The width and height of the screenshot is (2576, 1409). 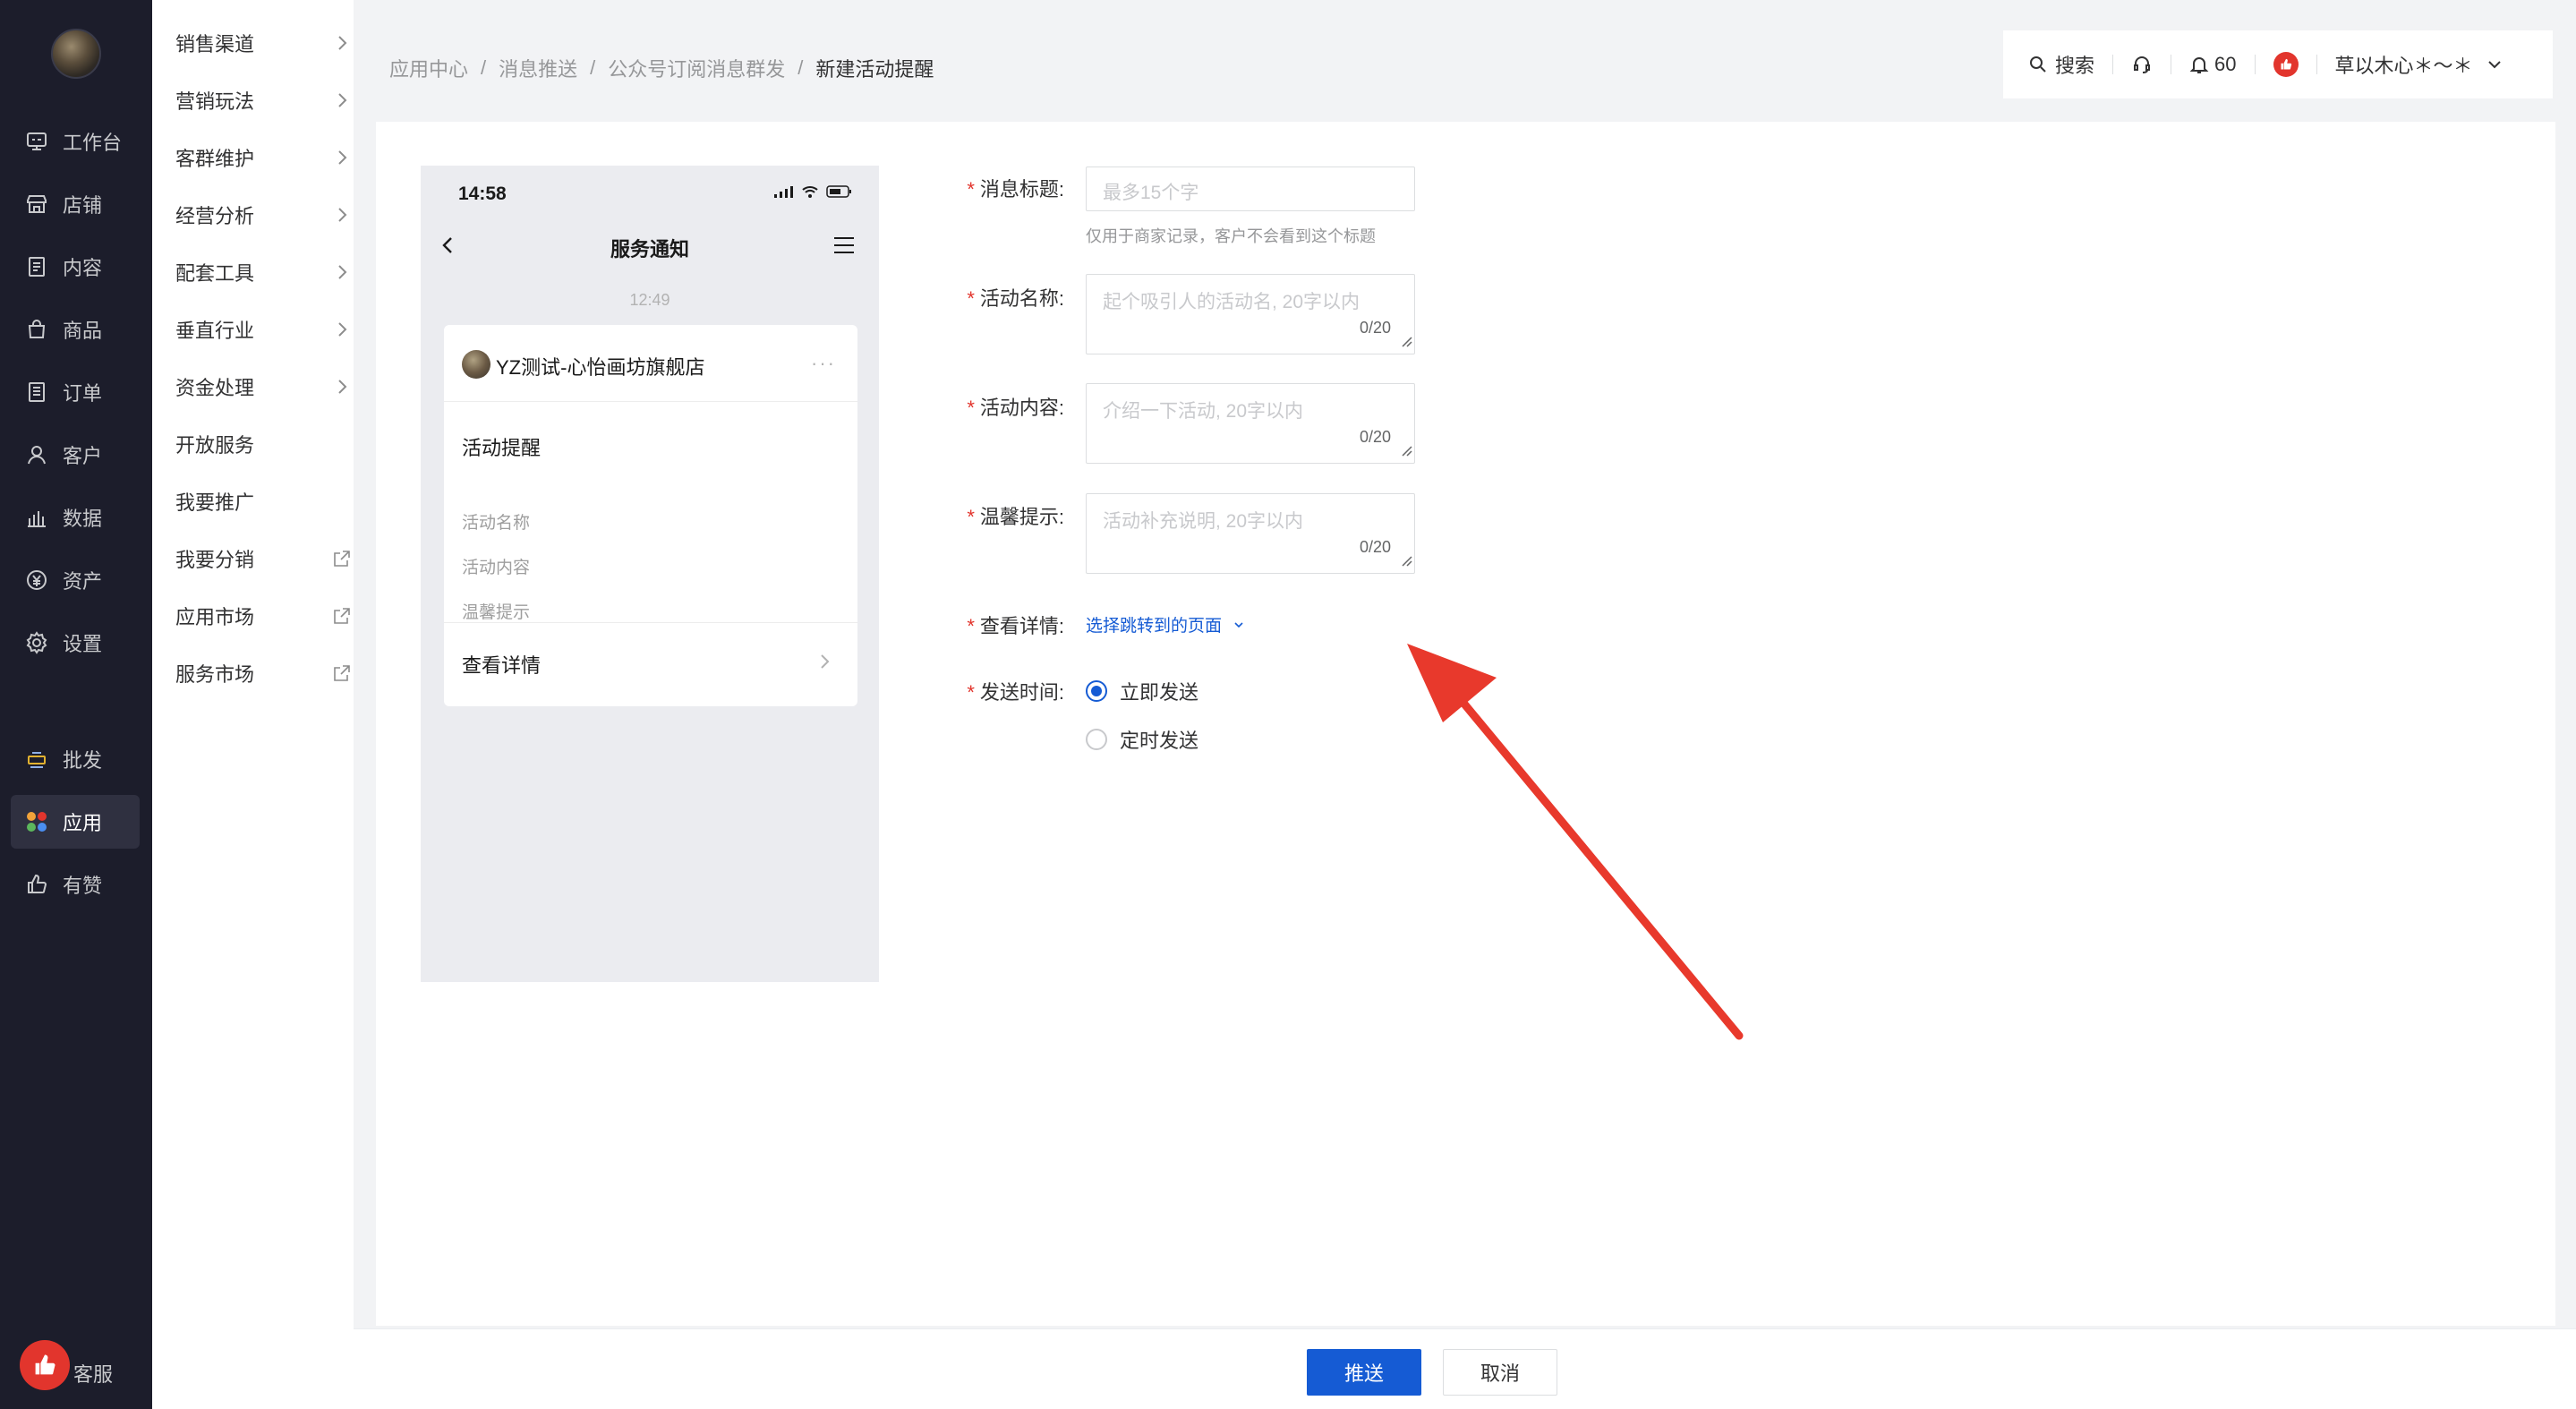 I want to click on signal-icon, so click(x=783, y=192).